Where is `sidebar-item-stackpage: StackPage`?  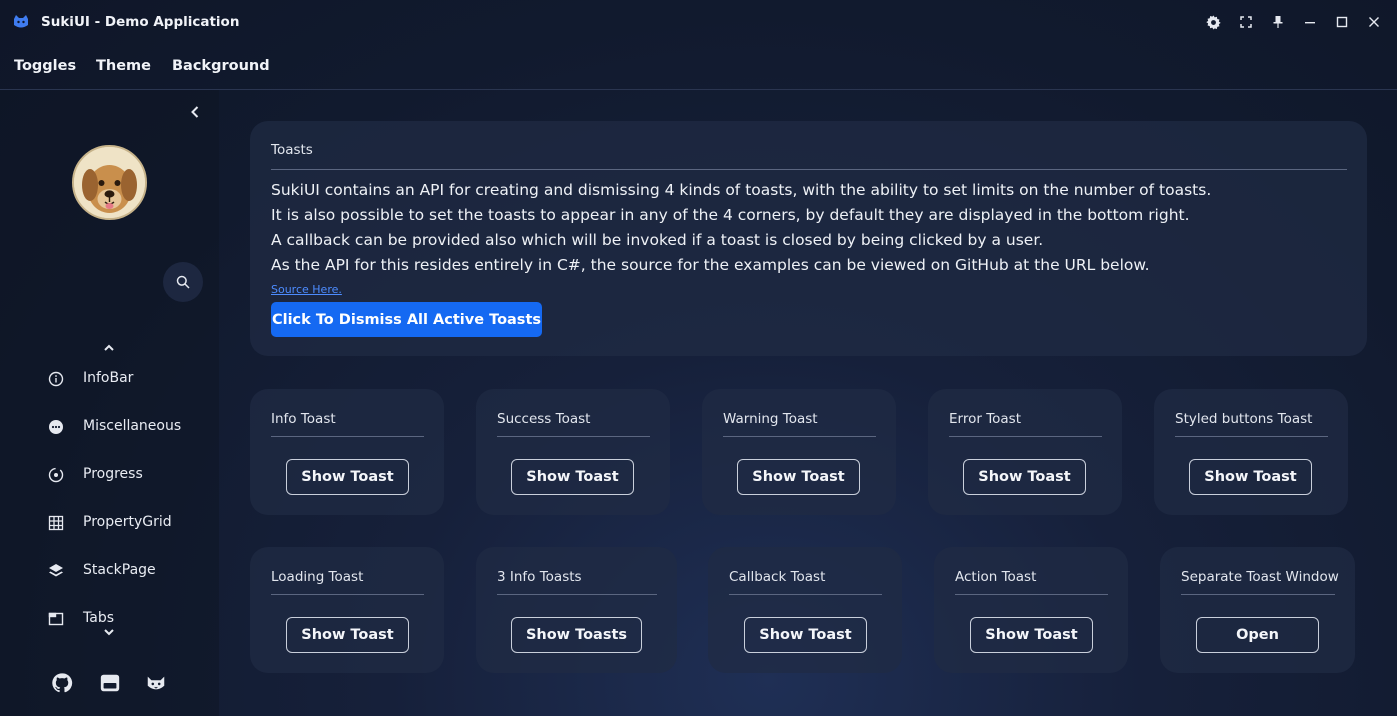 sidebar-item-stackpage: StackPage is located at coordinates (109, 571).